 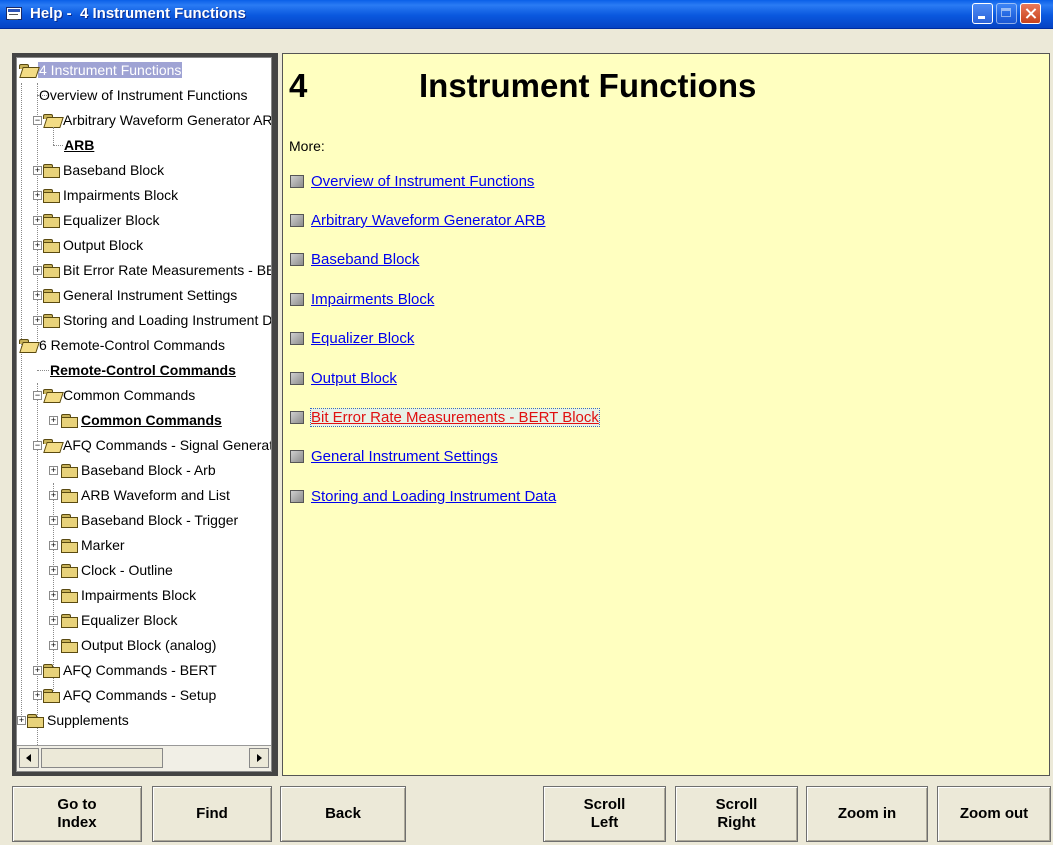 What do you see at coordinates (604, 814) in the screenshot?
I see `scroll-left-button: Scroll Left` at bounding box center [604, 814].